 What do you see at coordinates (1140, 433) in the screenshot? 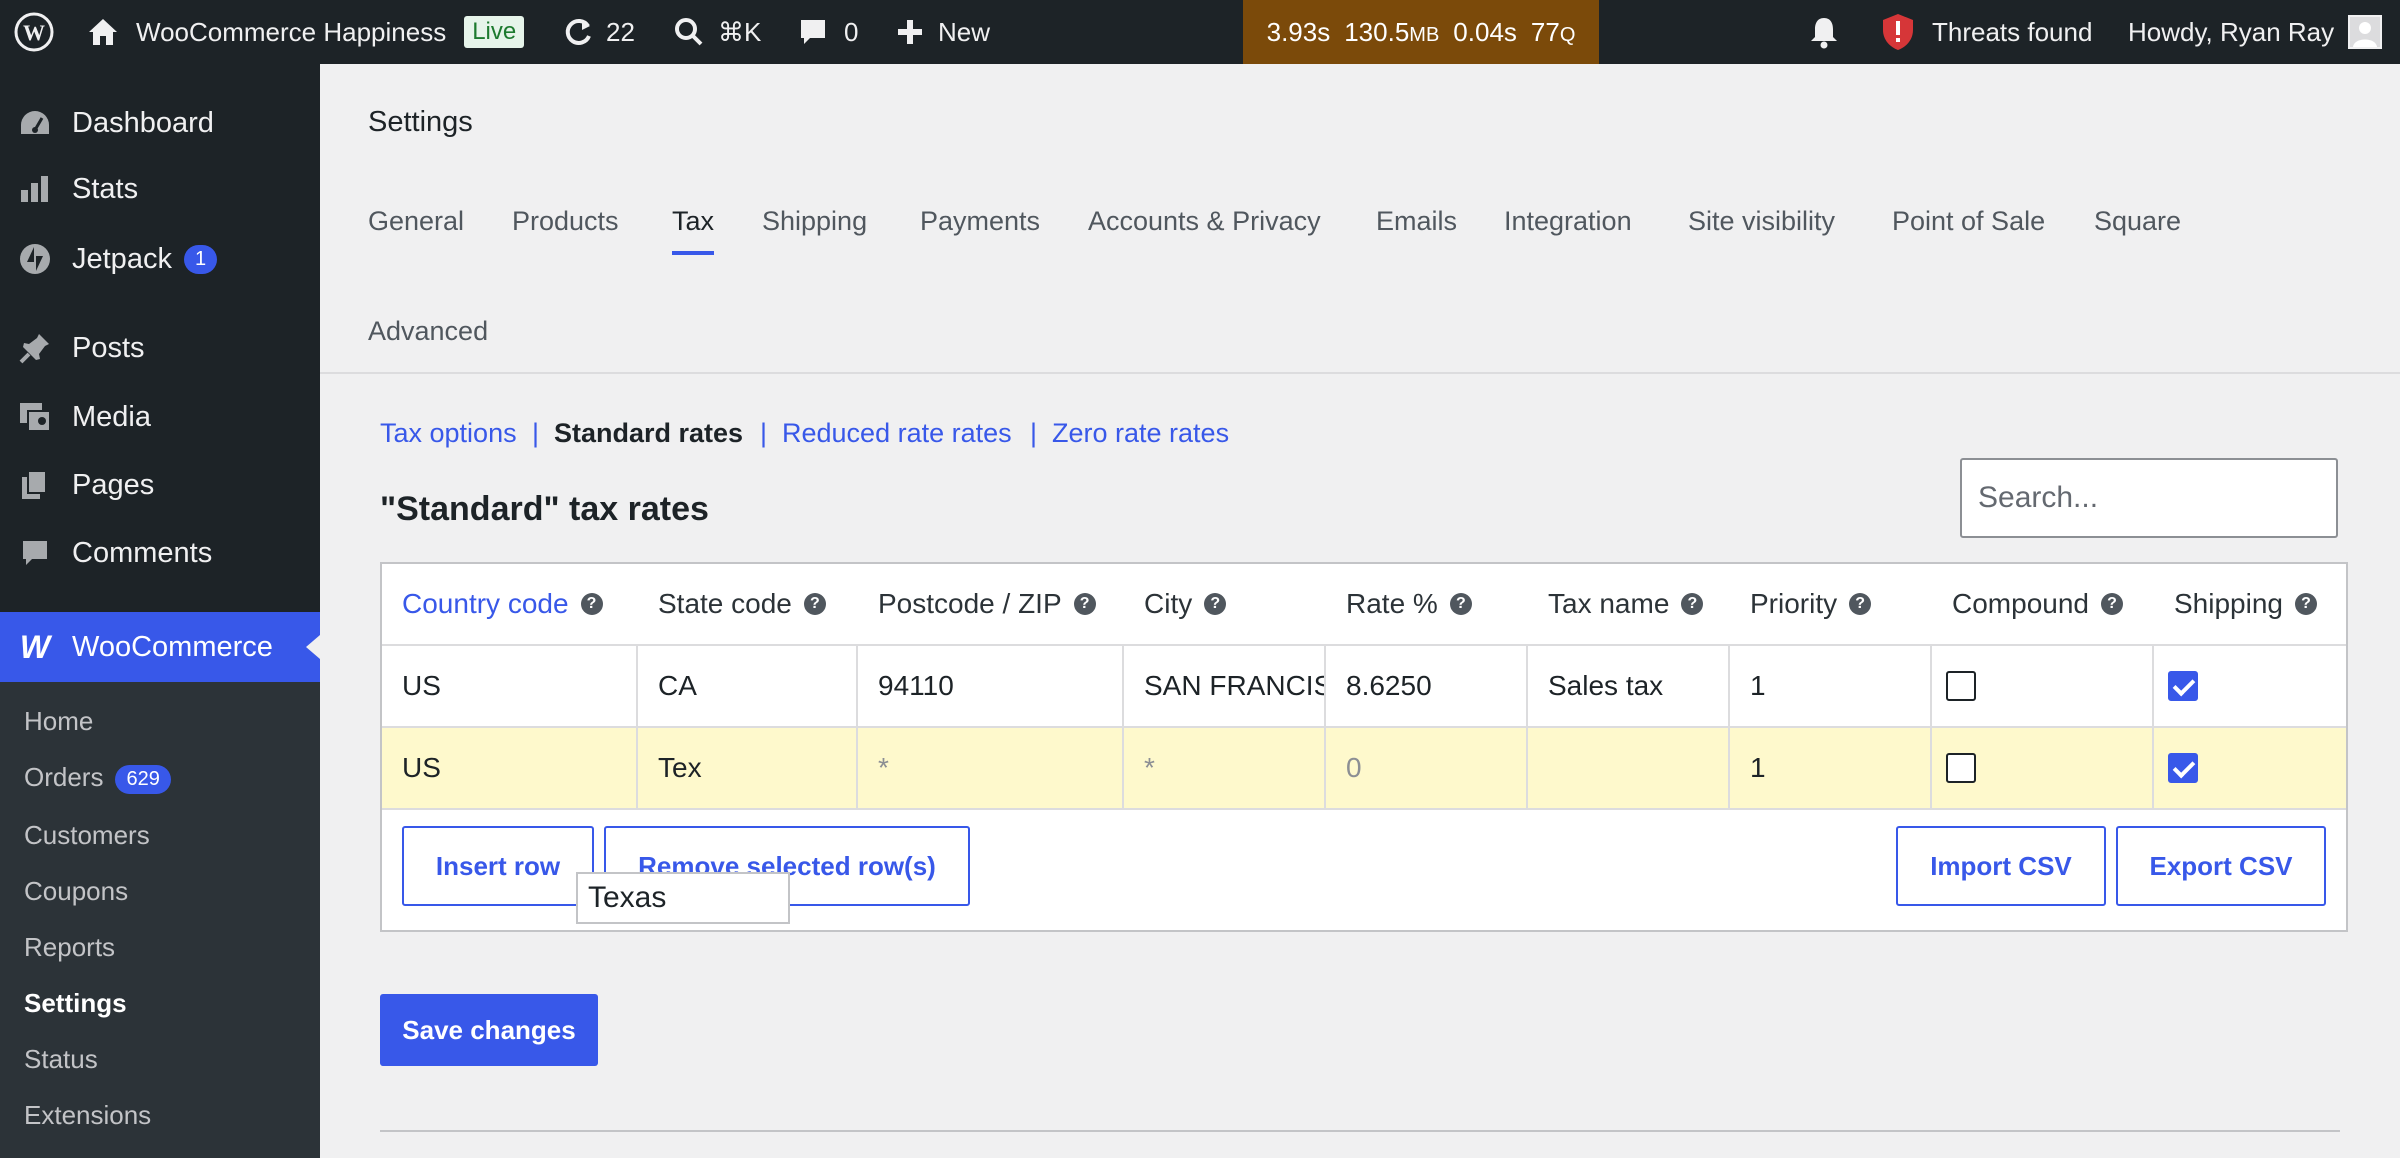
I see `subsection-zero-rates: Zero rate rates` at bounding box center [1140, 433].